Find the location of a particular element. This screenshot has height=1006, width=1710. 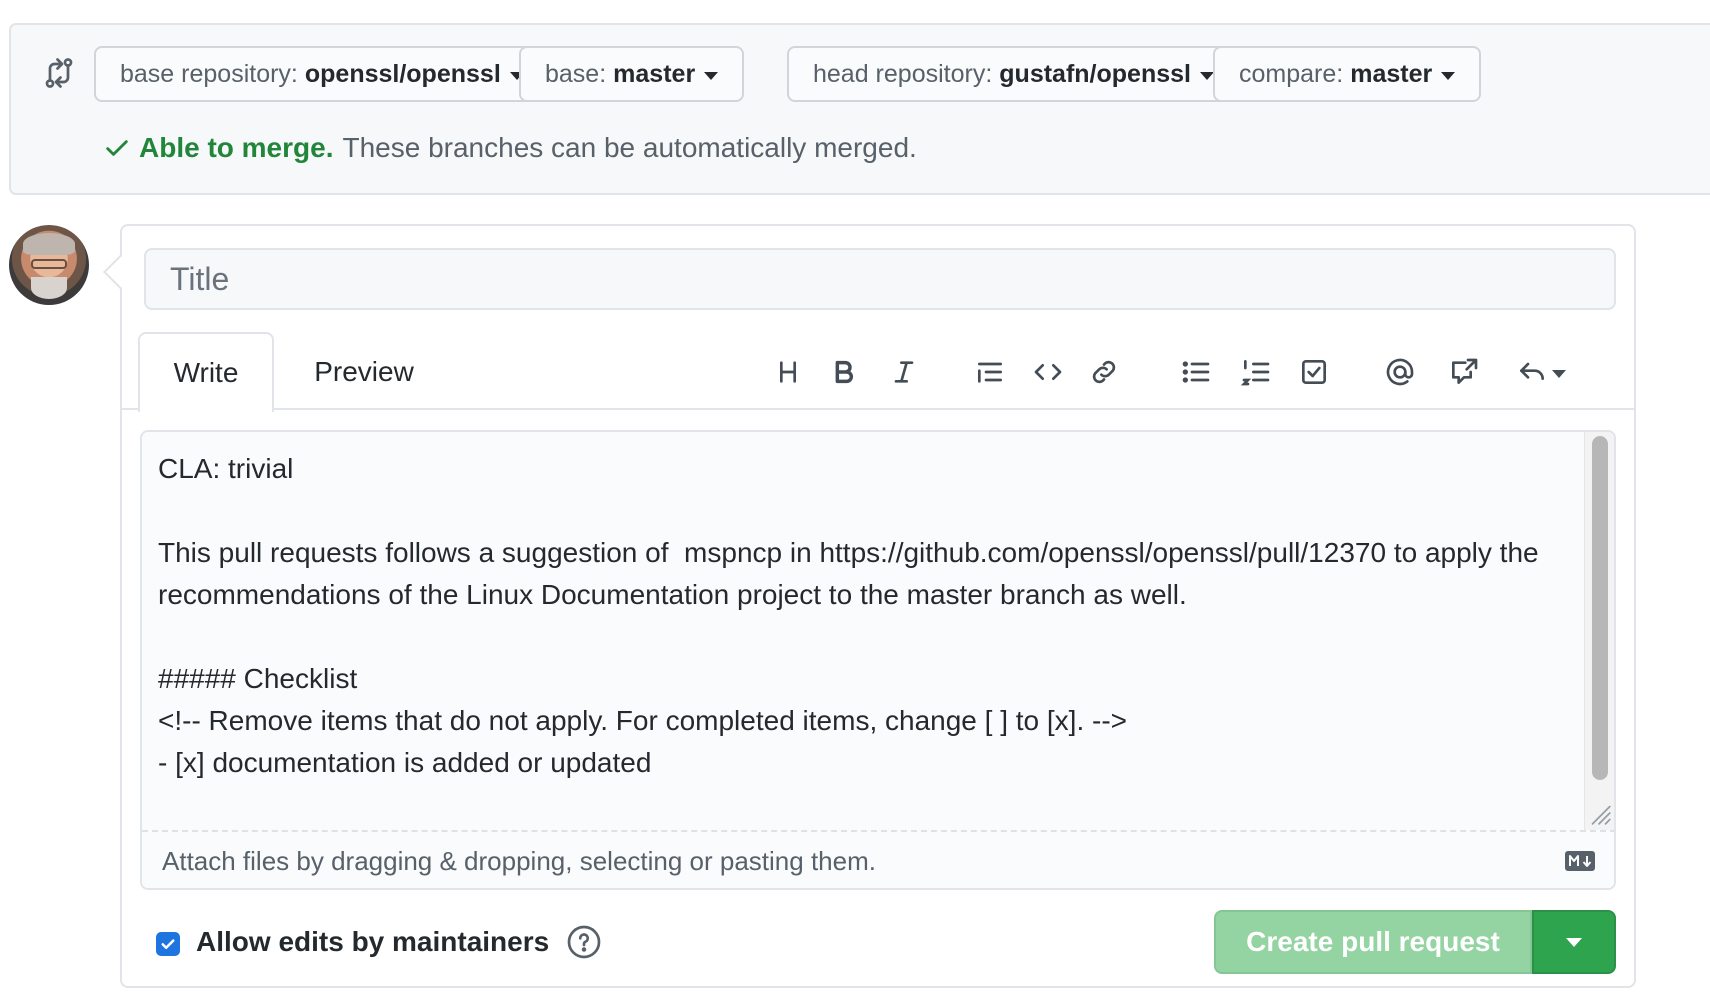

create-options-dropdown is located at coordinates (1574, 942).